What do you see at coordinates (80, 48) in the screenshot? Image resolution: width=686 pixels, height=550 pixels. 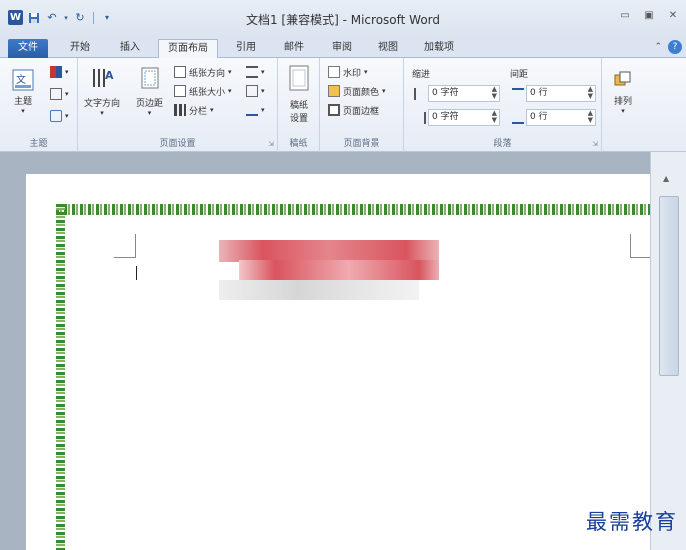 I see `tab-home: 开始` at bounding box center [80, 48].